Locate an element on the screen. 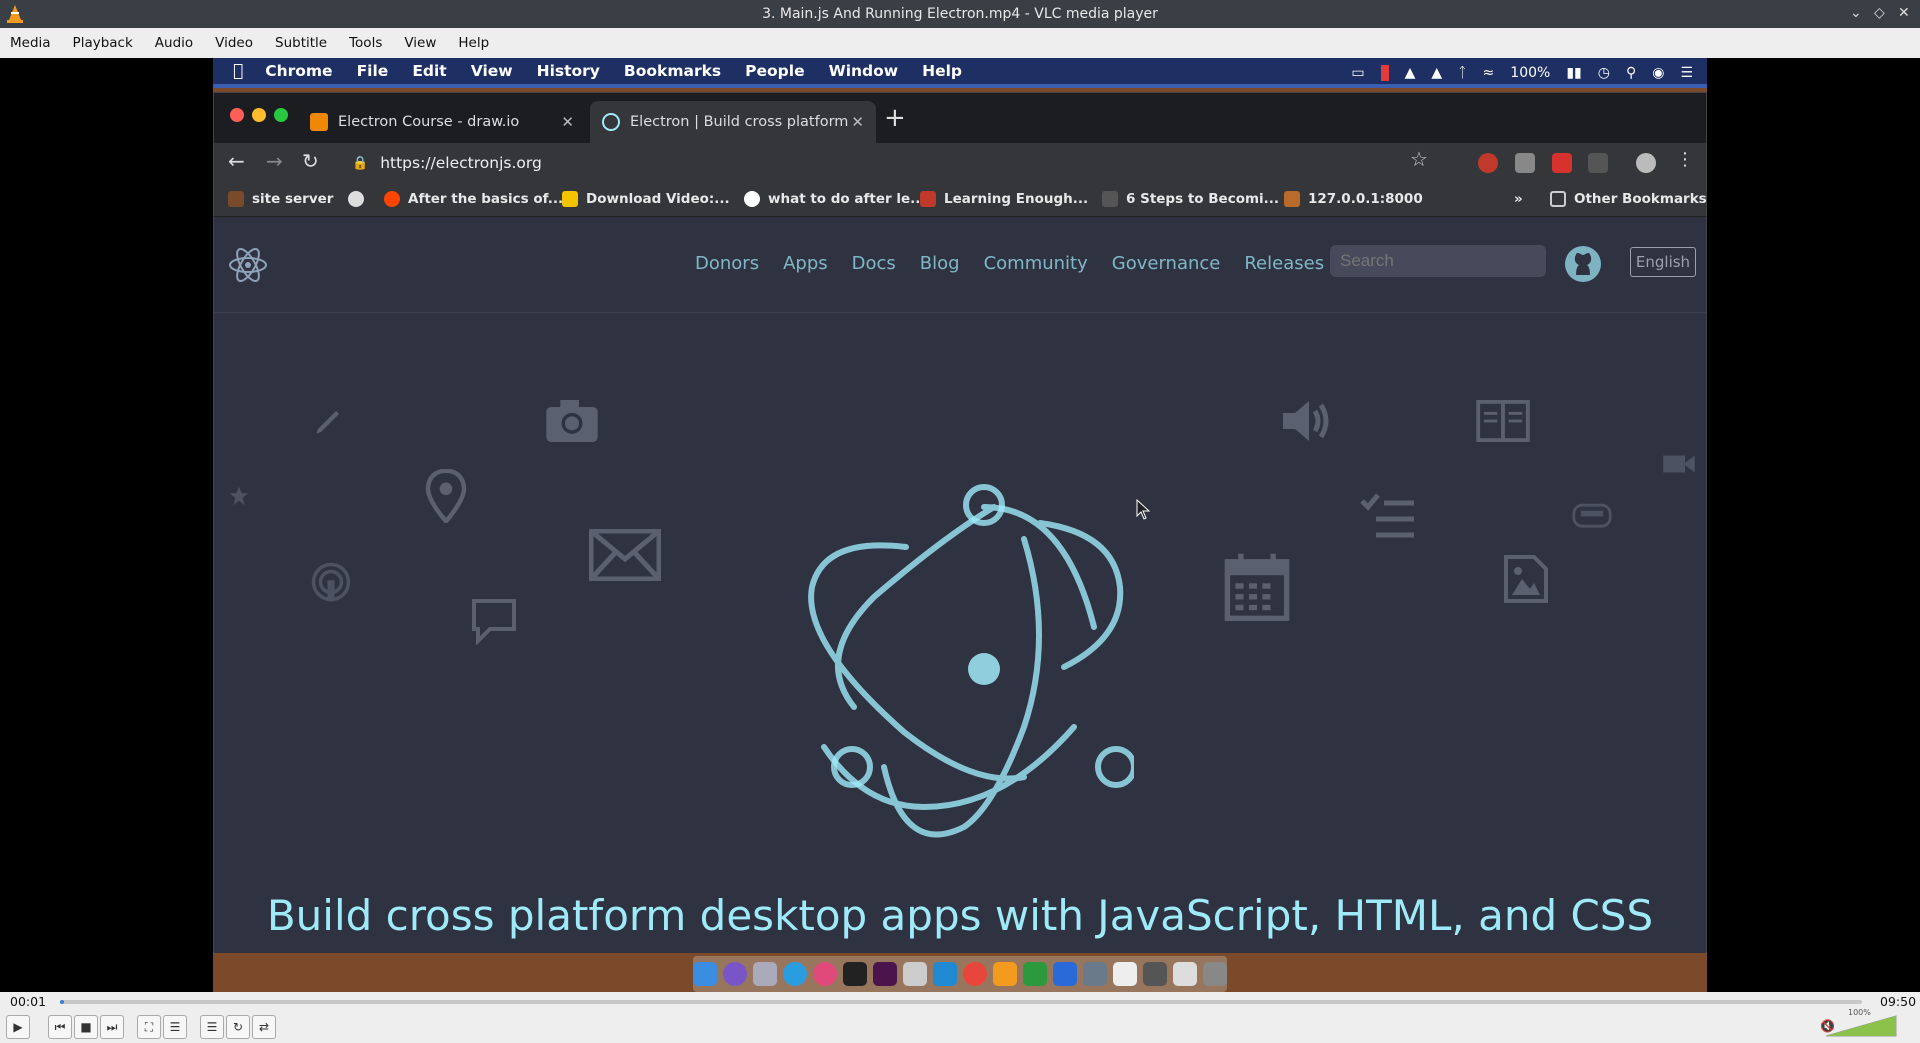  tab-title: Electron | Build cross platform is located at coordinates (739, 122).